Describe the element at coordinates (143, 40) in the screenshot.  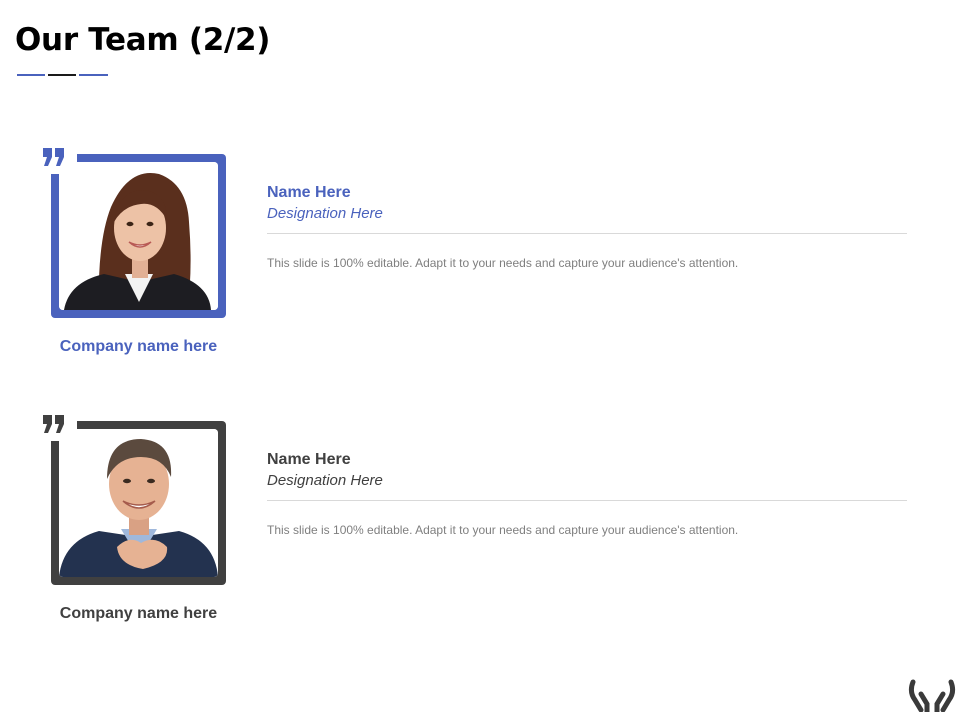
I see `slide-title: Our Team (2/2)` at that location.